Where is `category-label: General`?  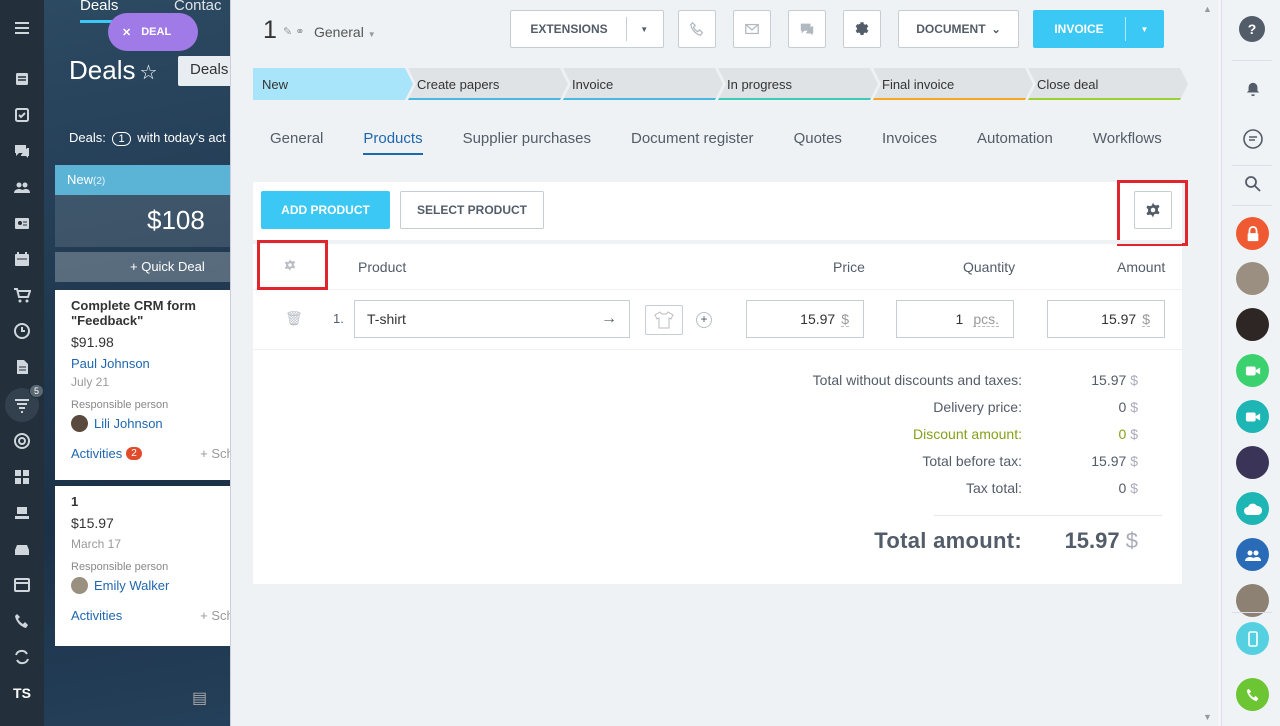
category-label: General is located at coordinates (339, 32).